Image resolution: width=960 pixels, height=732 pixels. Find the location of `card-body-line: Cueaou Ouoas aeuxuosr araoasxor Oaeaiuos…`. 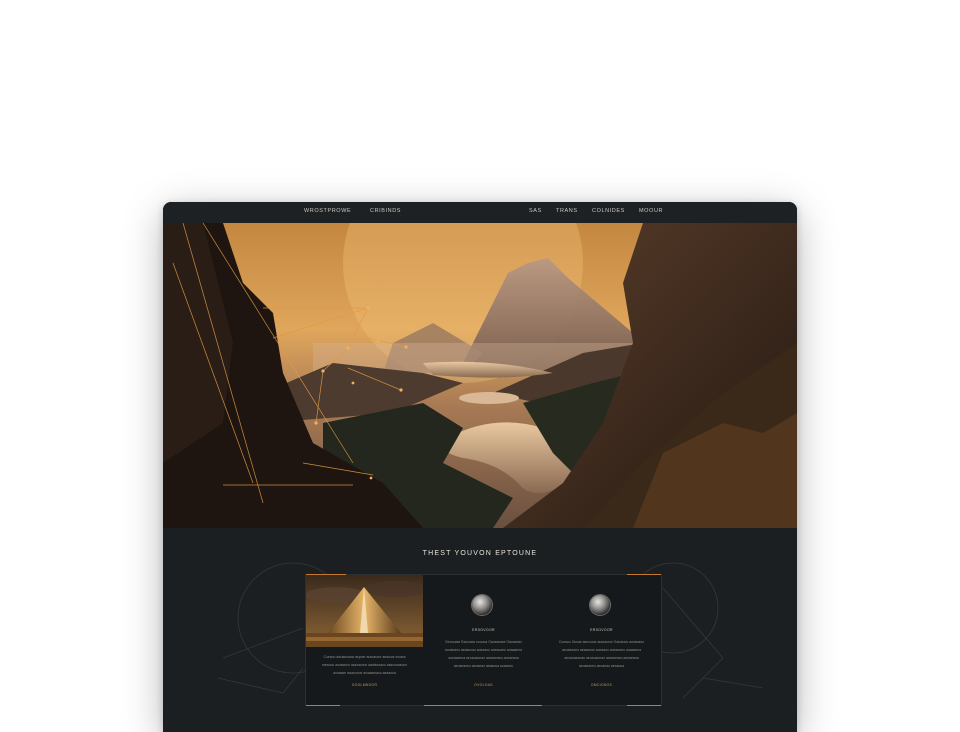

card-body-line: Cueaou Ouoas aeuxuosr araoasxor Oaeaiuos… is located at coordinates (601, 642).